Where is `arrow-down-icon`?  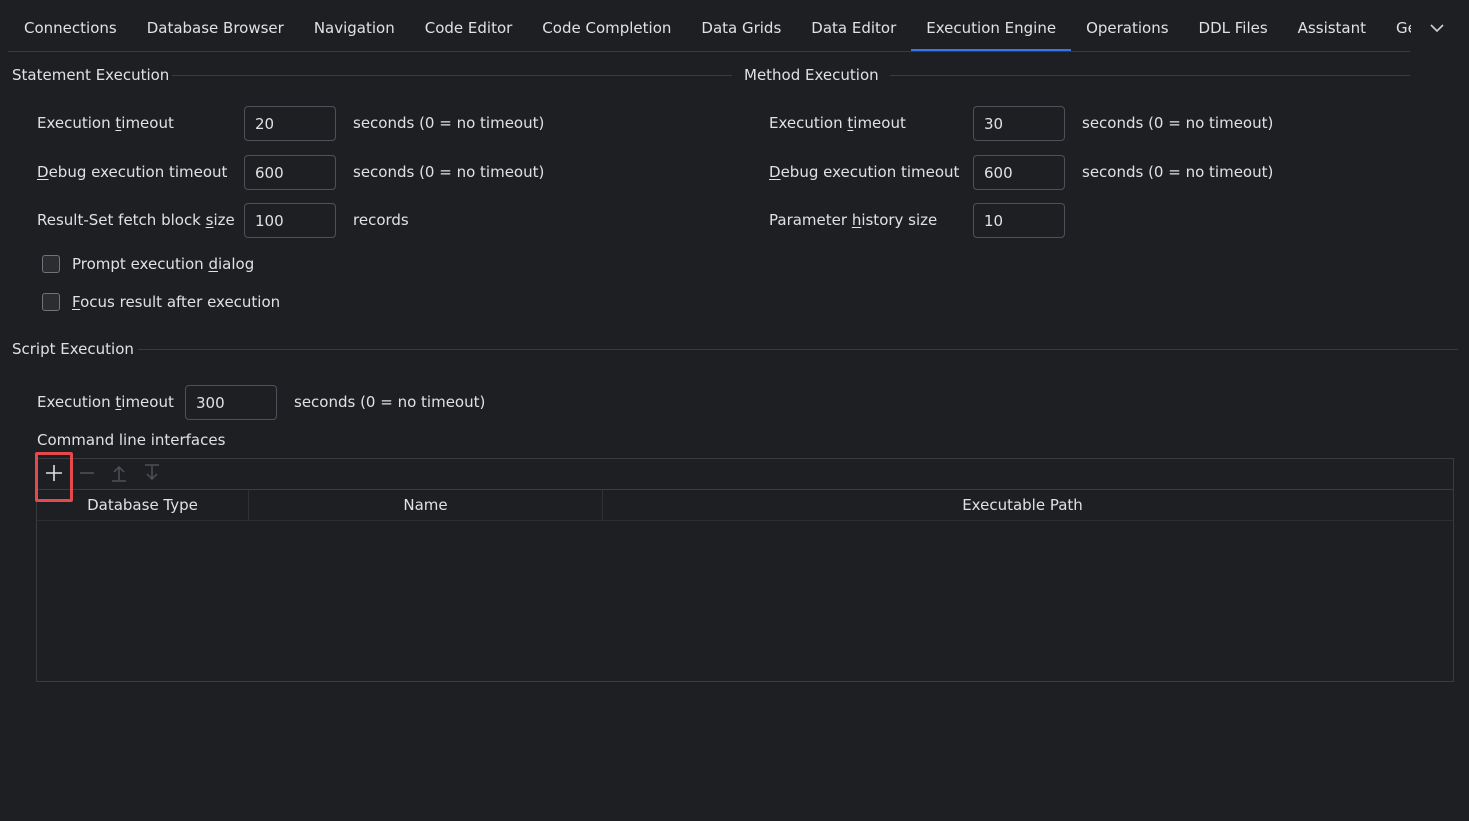 arrow-down-icon is located at coordinates (152, 473).